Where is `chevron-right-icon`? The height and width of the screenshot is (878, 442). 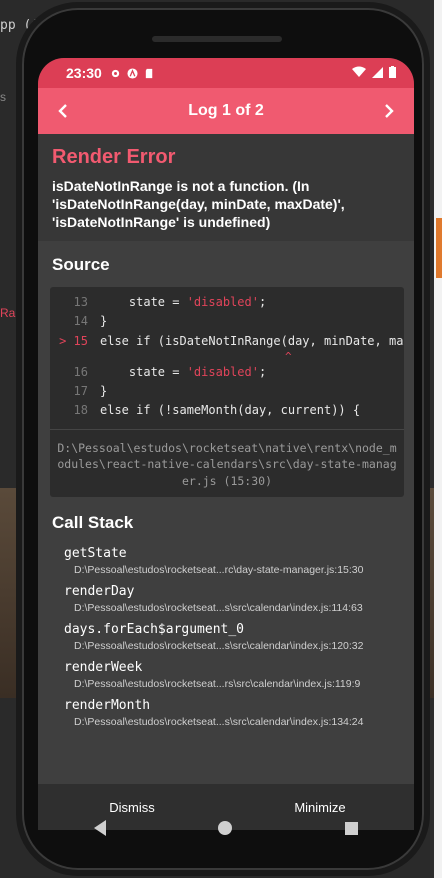 chevron-right-icon is located at coordinates (389, 111).